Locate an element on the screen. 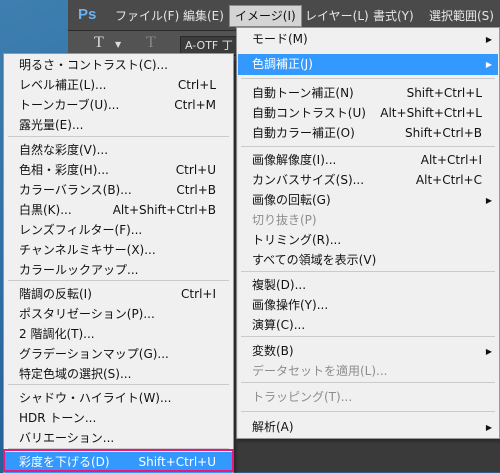  menu-item-label: 自動カラー補正(O) is located at coordinates (303, 133).